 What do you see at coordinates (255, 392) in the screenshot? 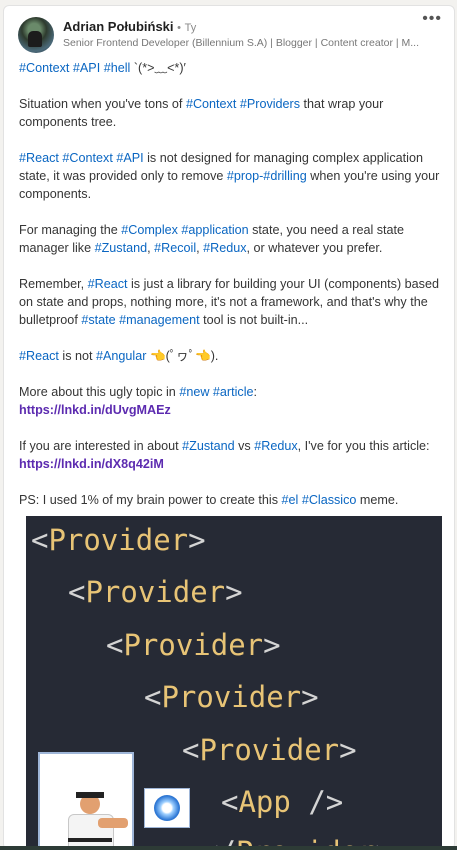
I see `post-text: :` at bounding box center [255, 392].